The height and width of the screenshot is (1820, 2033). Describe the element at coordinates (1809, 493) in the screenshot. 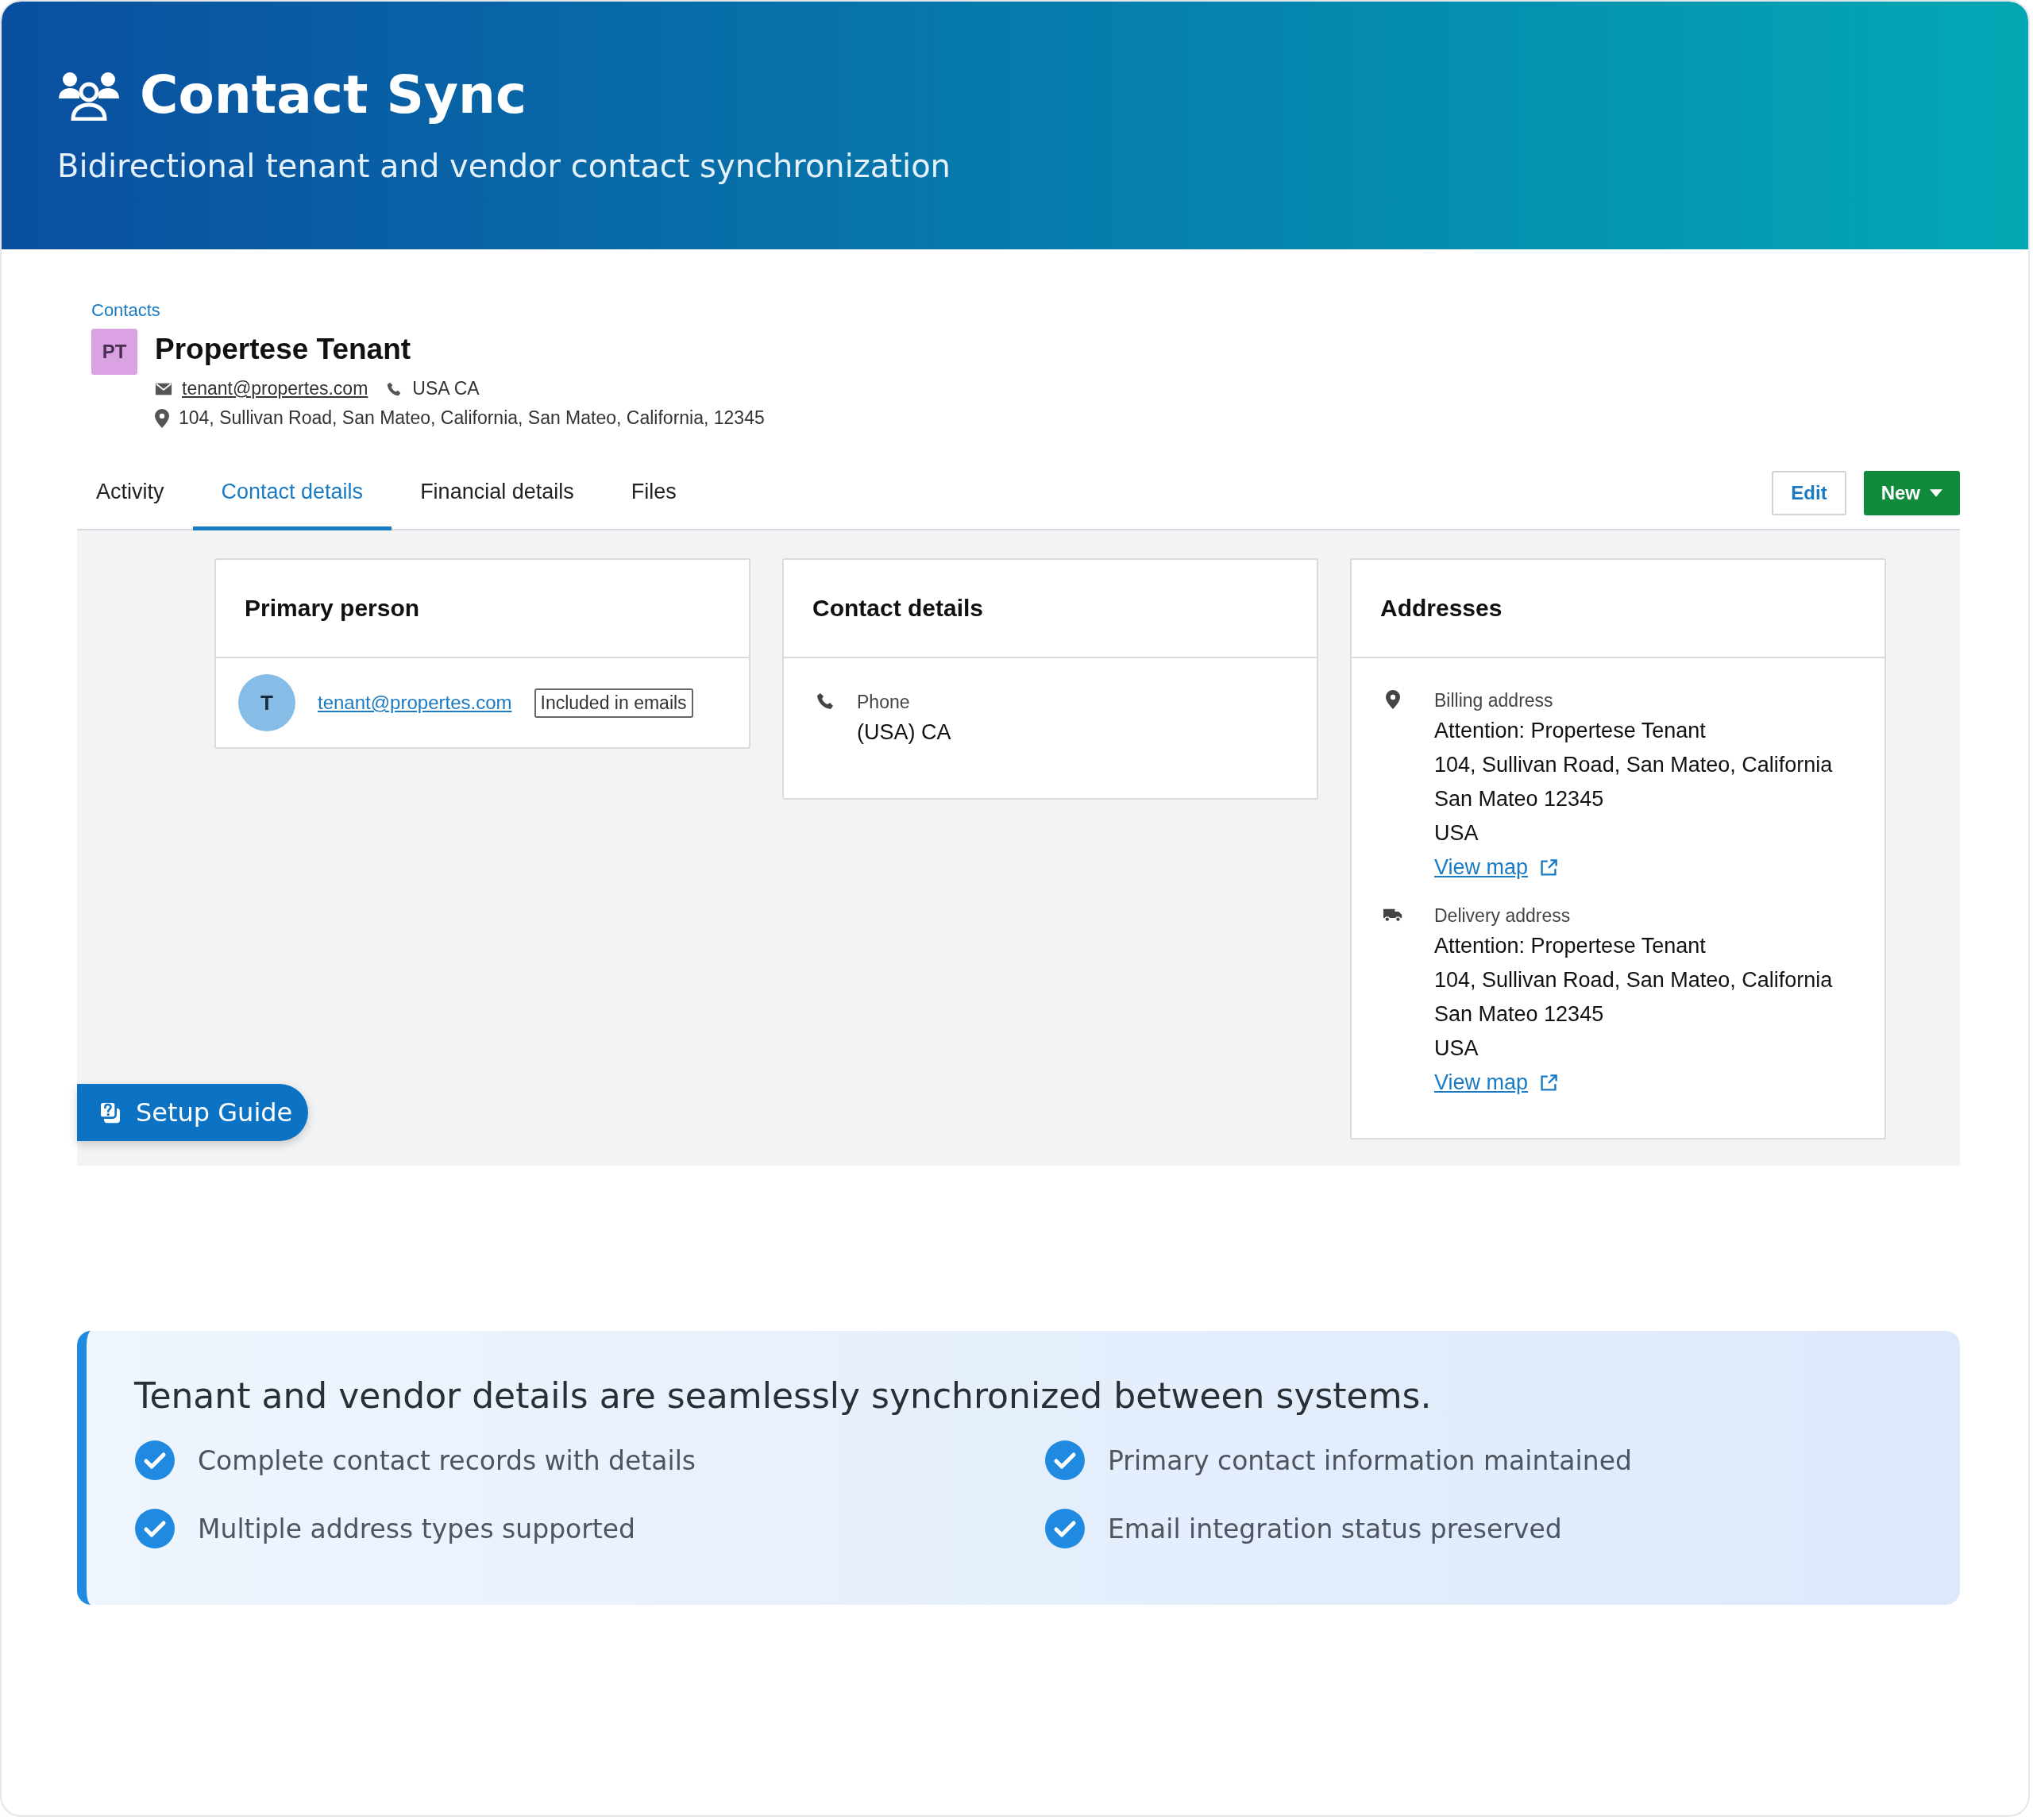

I see `edit-button: Edit` at that location.